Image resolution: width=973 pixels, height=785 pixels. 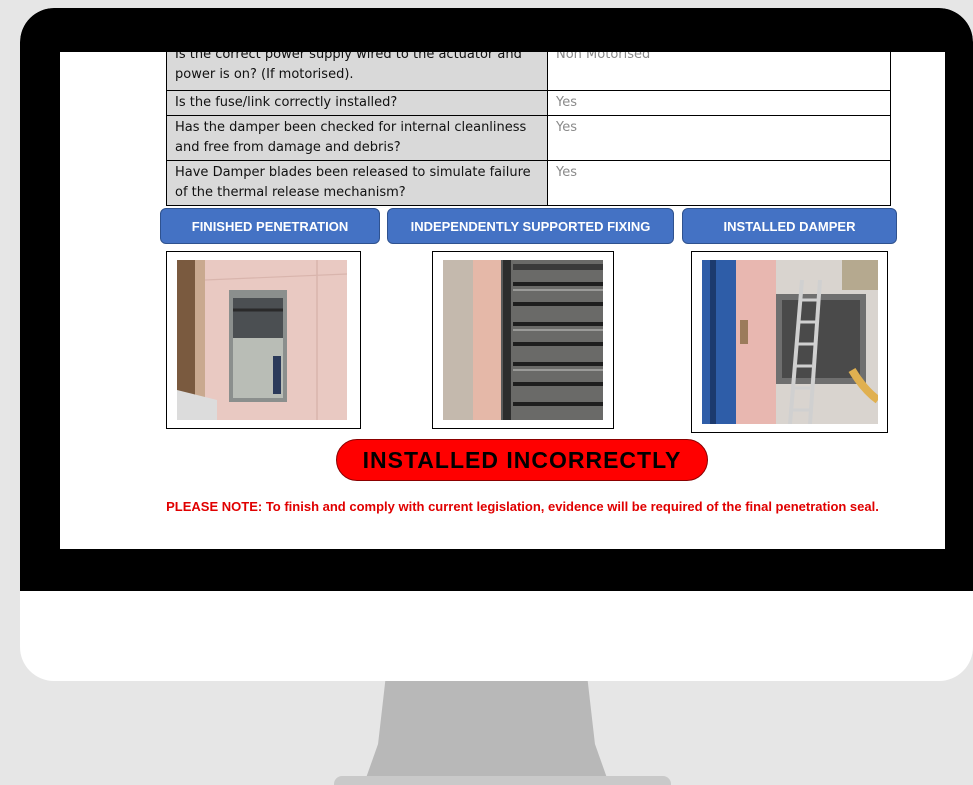 I want to click on installed-damper-label: INSTALLED DAMPER, so click(x=789, y=226).